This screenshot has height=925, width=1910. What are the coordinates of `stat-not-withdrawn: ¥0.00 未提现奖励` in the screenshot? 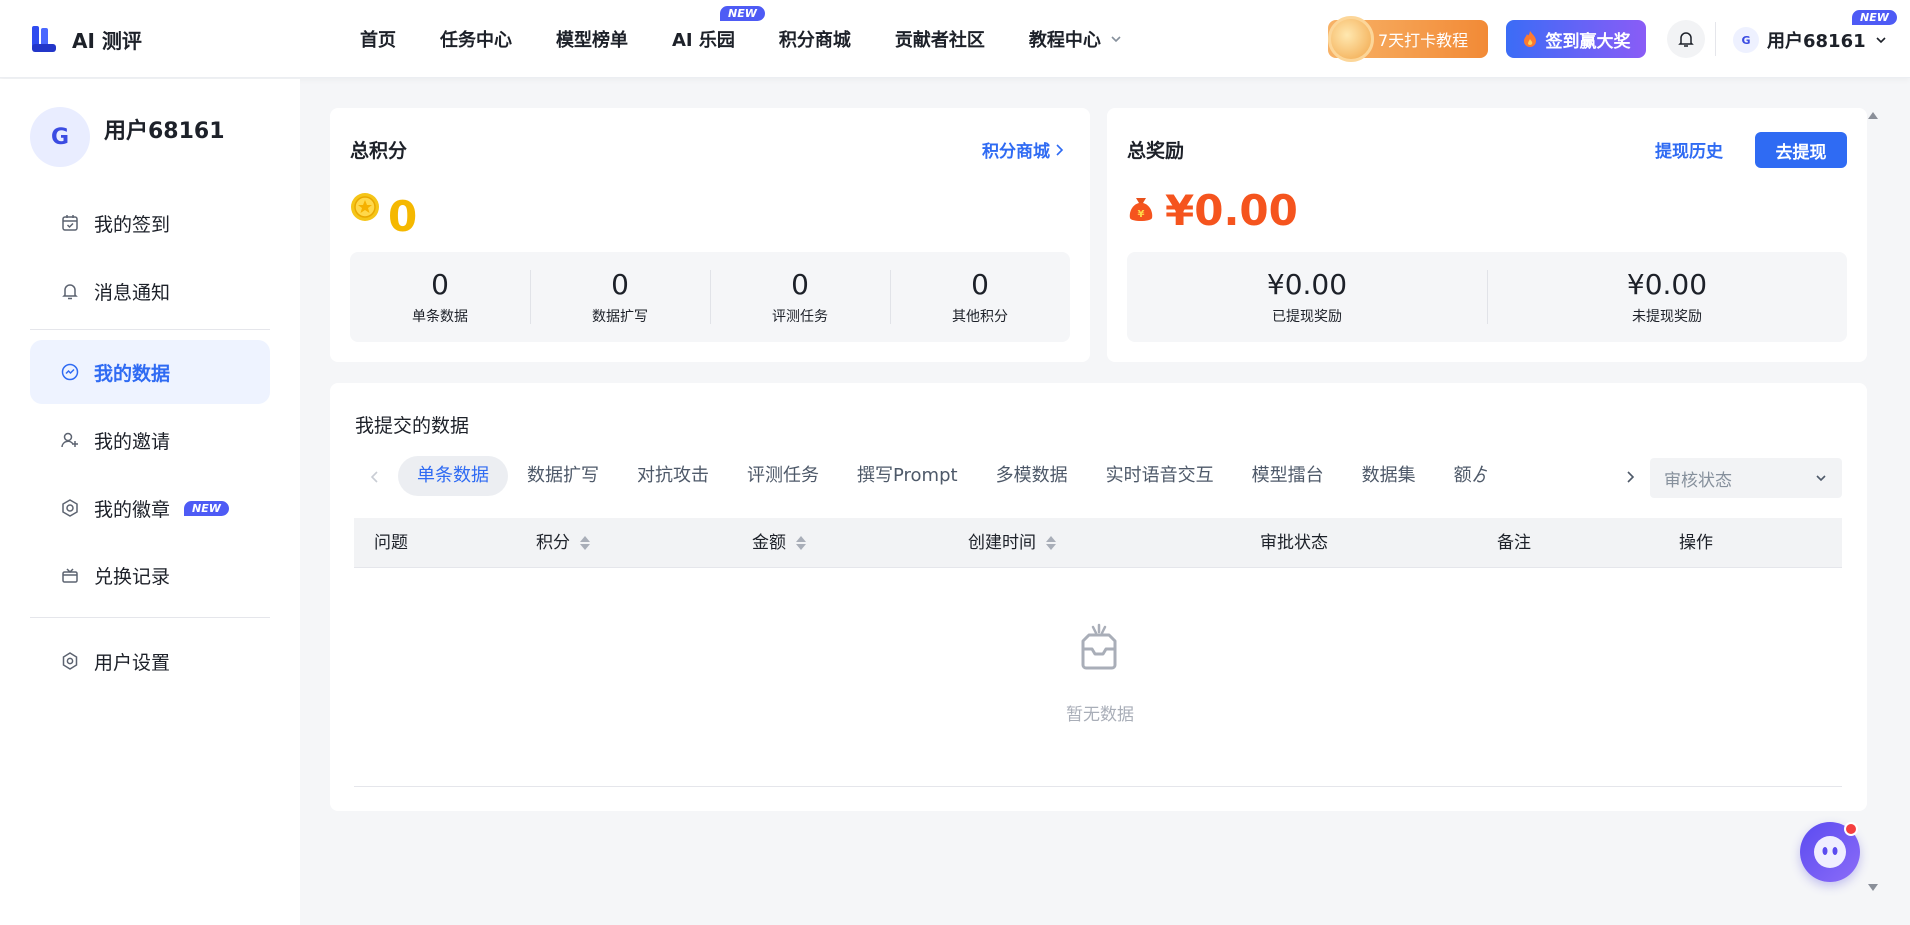 It's located at (1667, 297).